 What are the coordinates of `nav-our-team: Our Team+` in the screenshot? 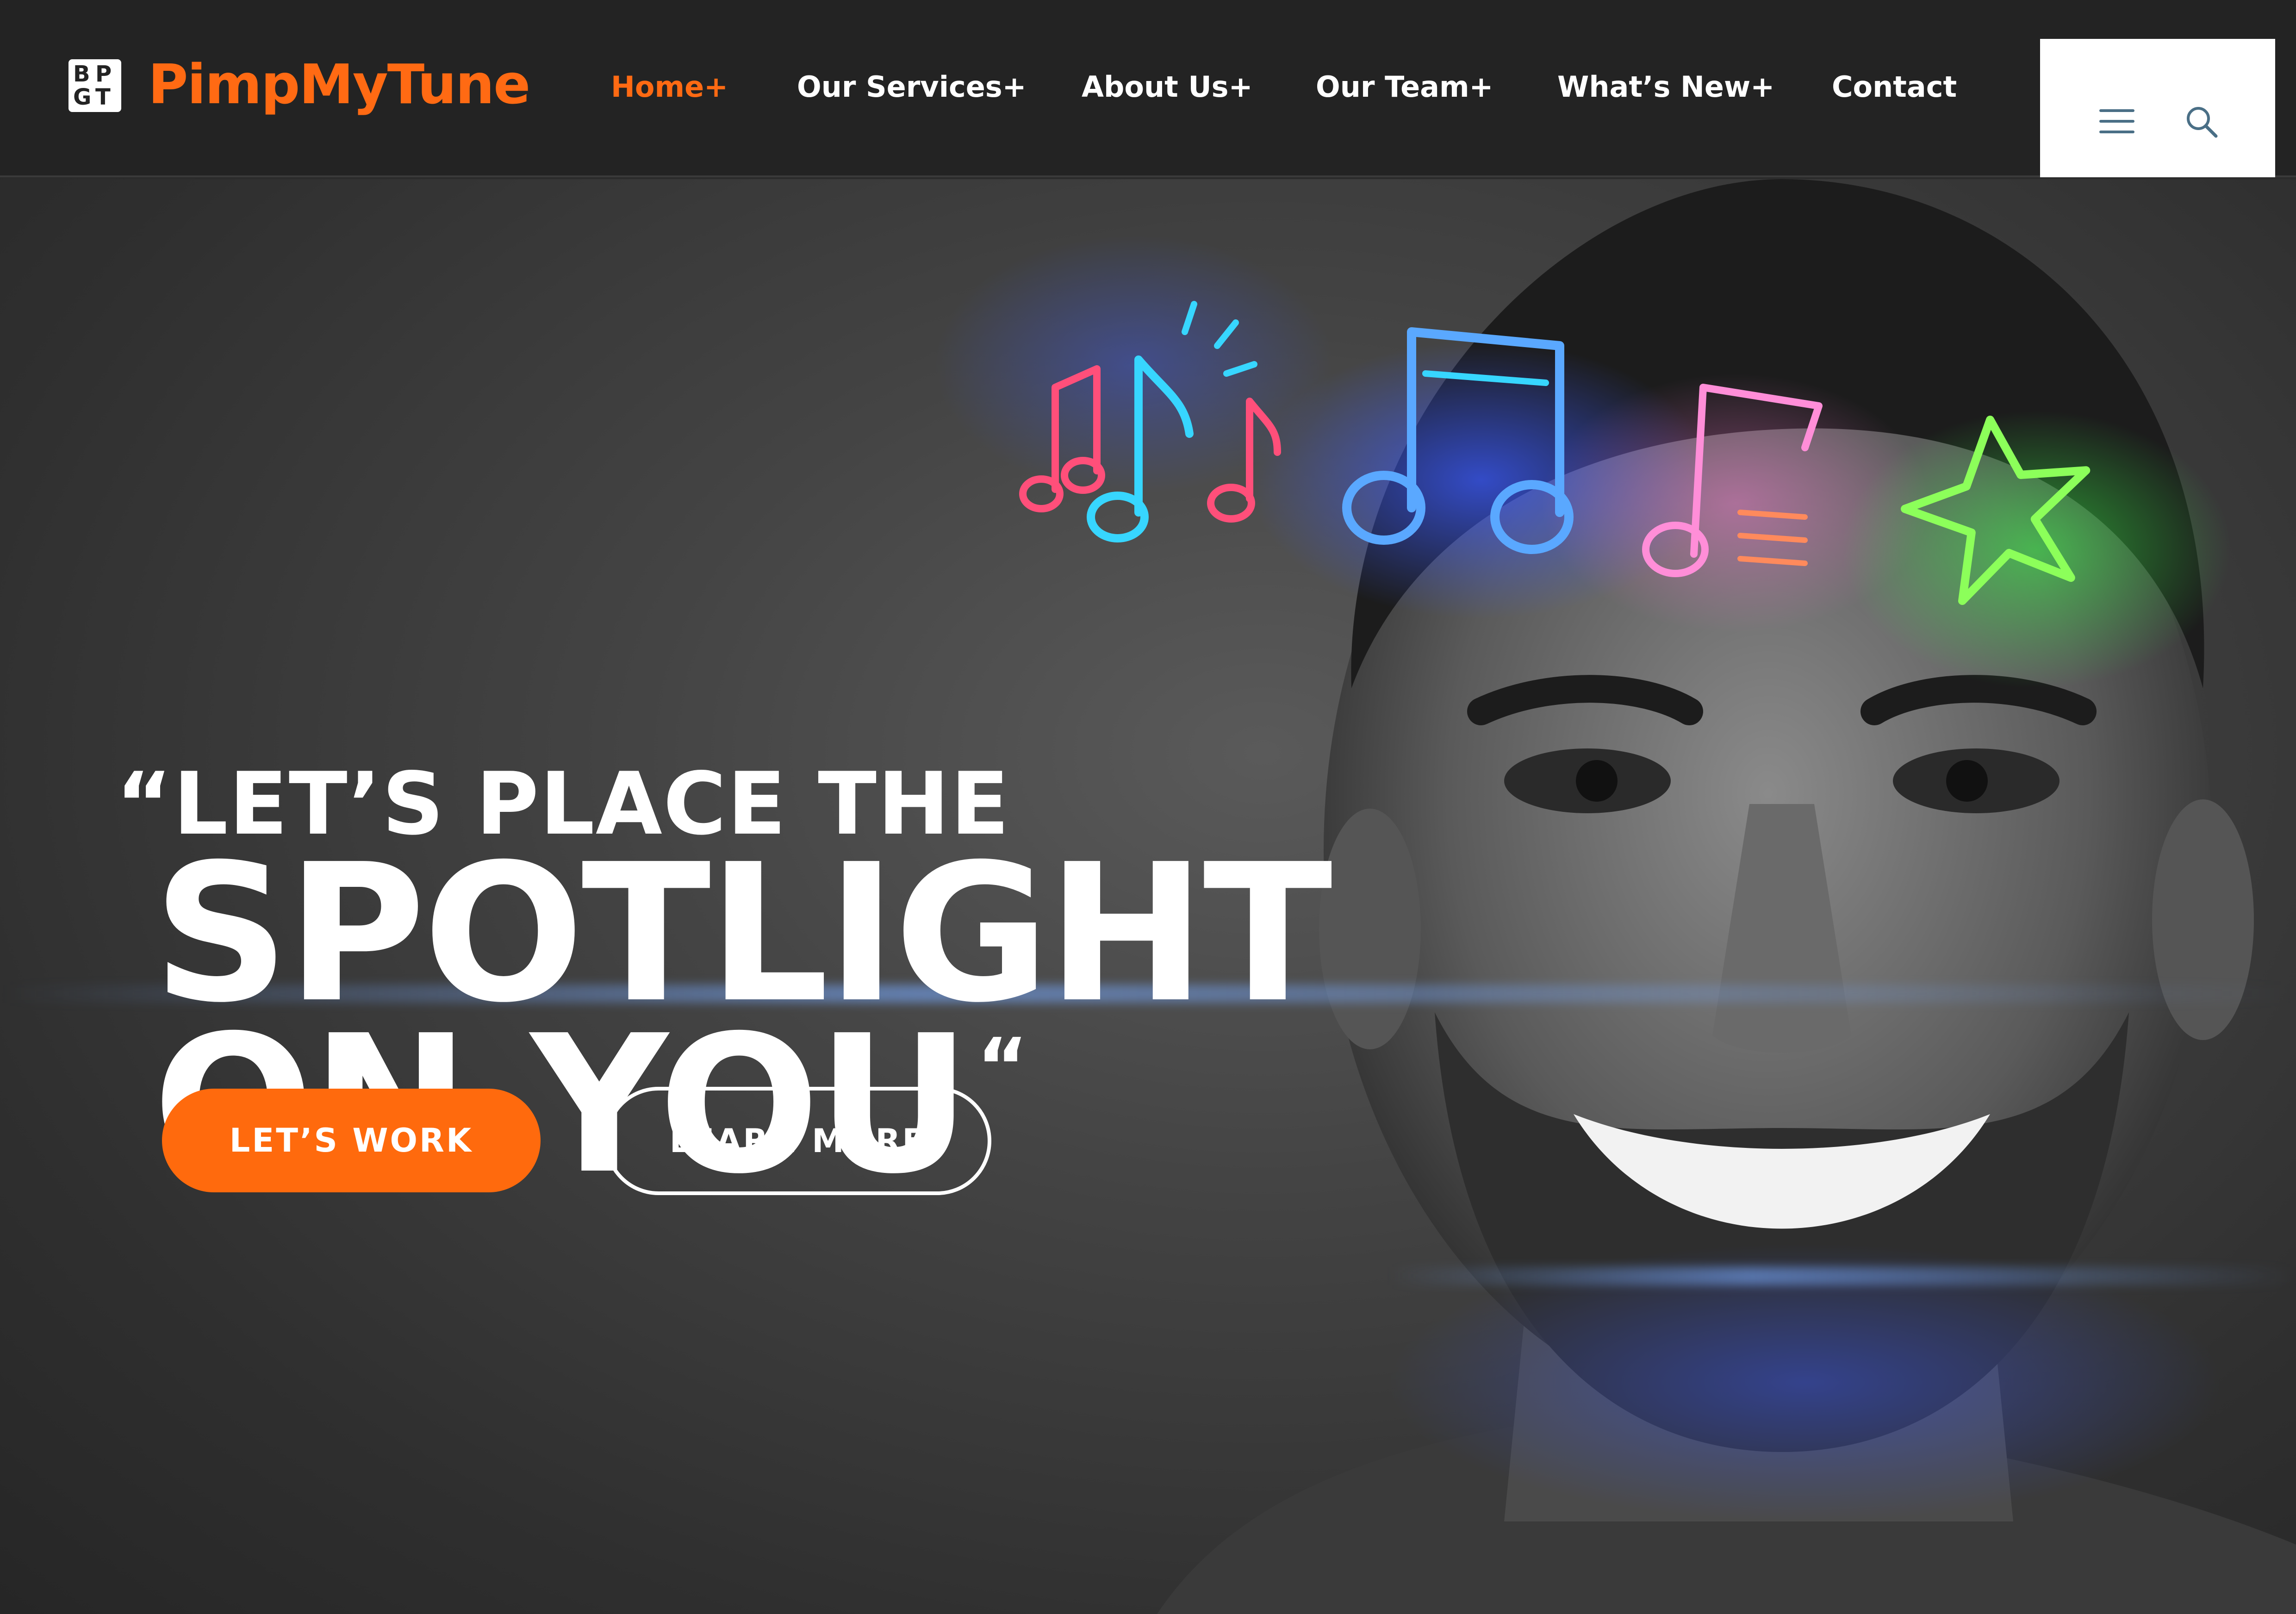 It's located at (1404, 87).